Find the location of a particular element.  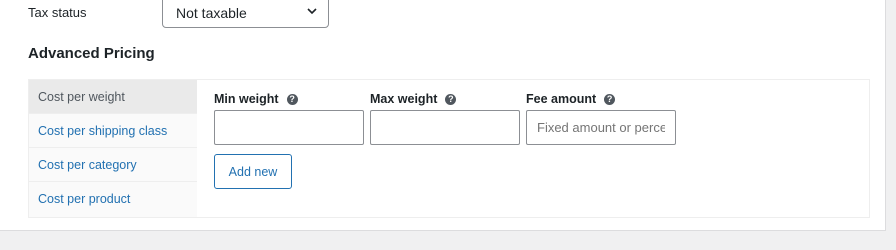

max-weight-input is located at coordinates (445, 127).